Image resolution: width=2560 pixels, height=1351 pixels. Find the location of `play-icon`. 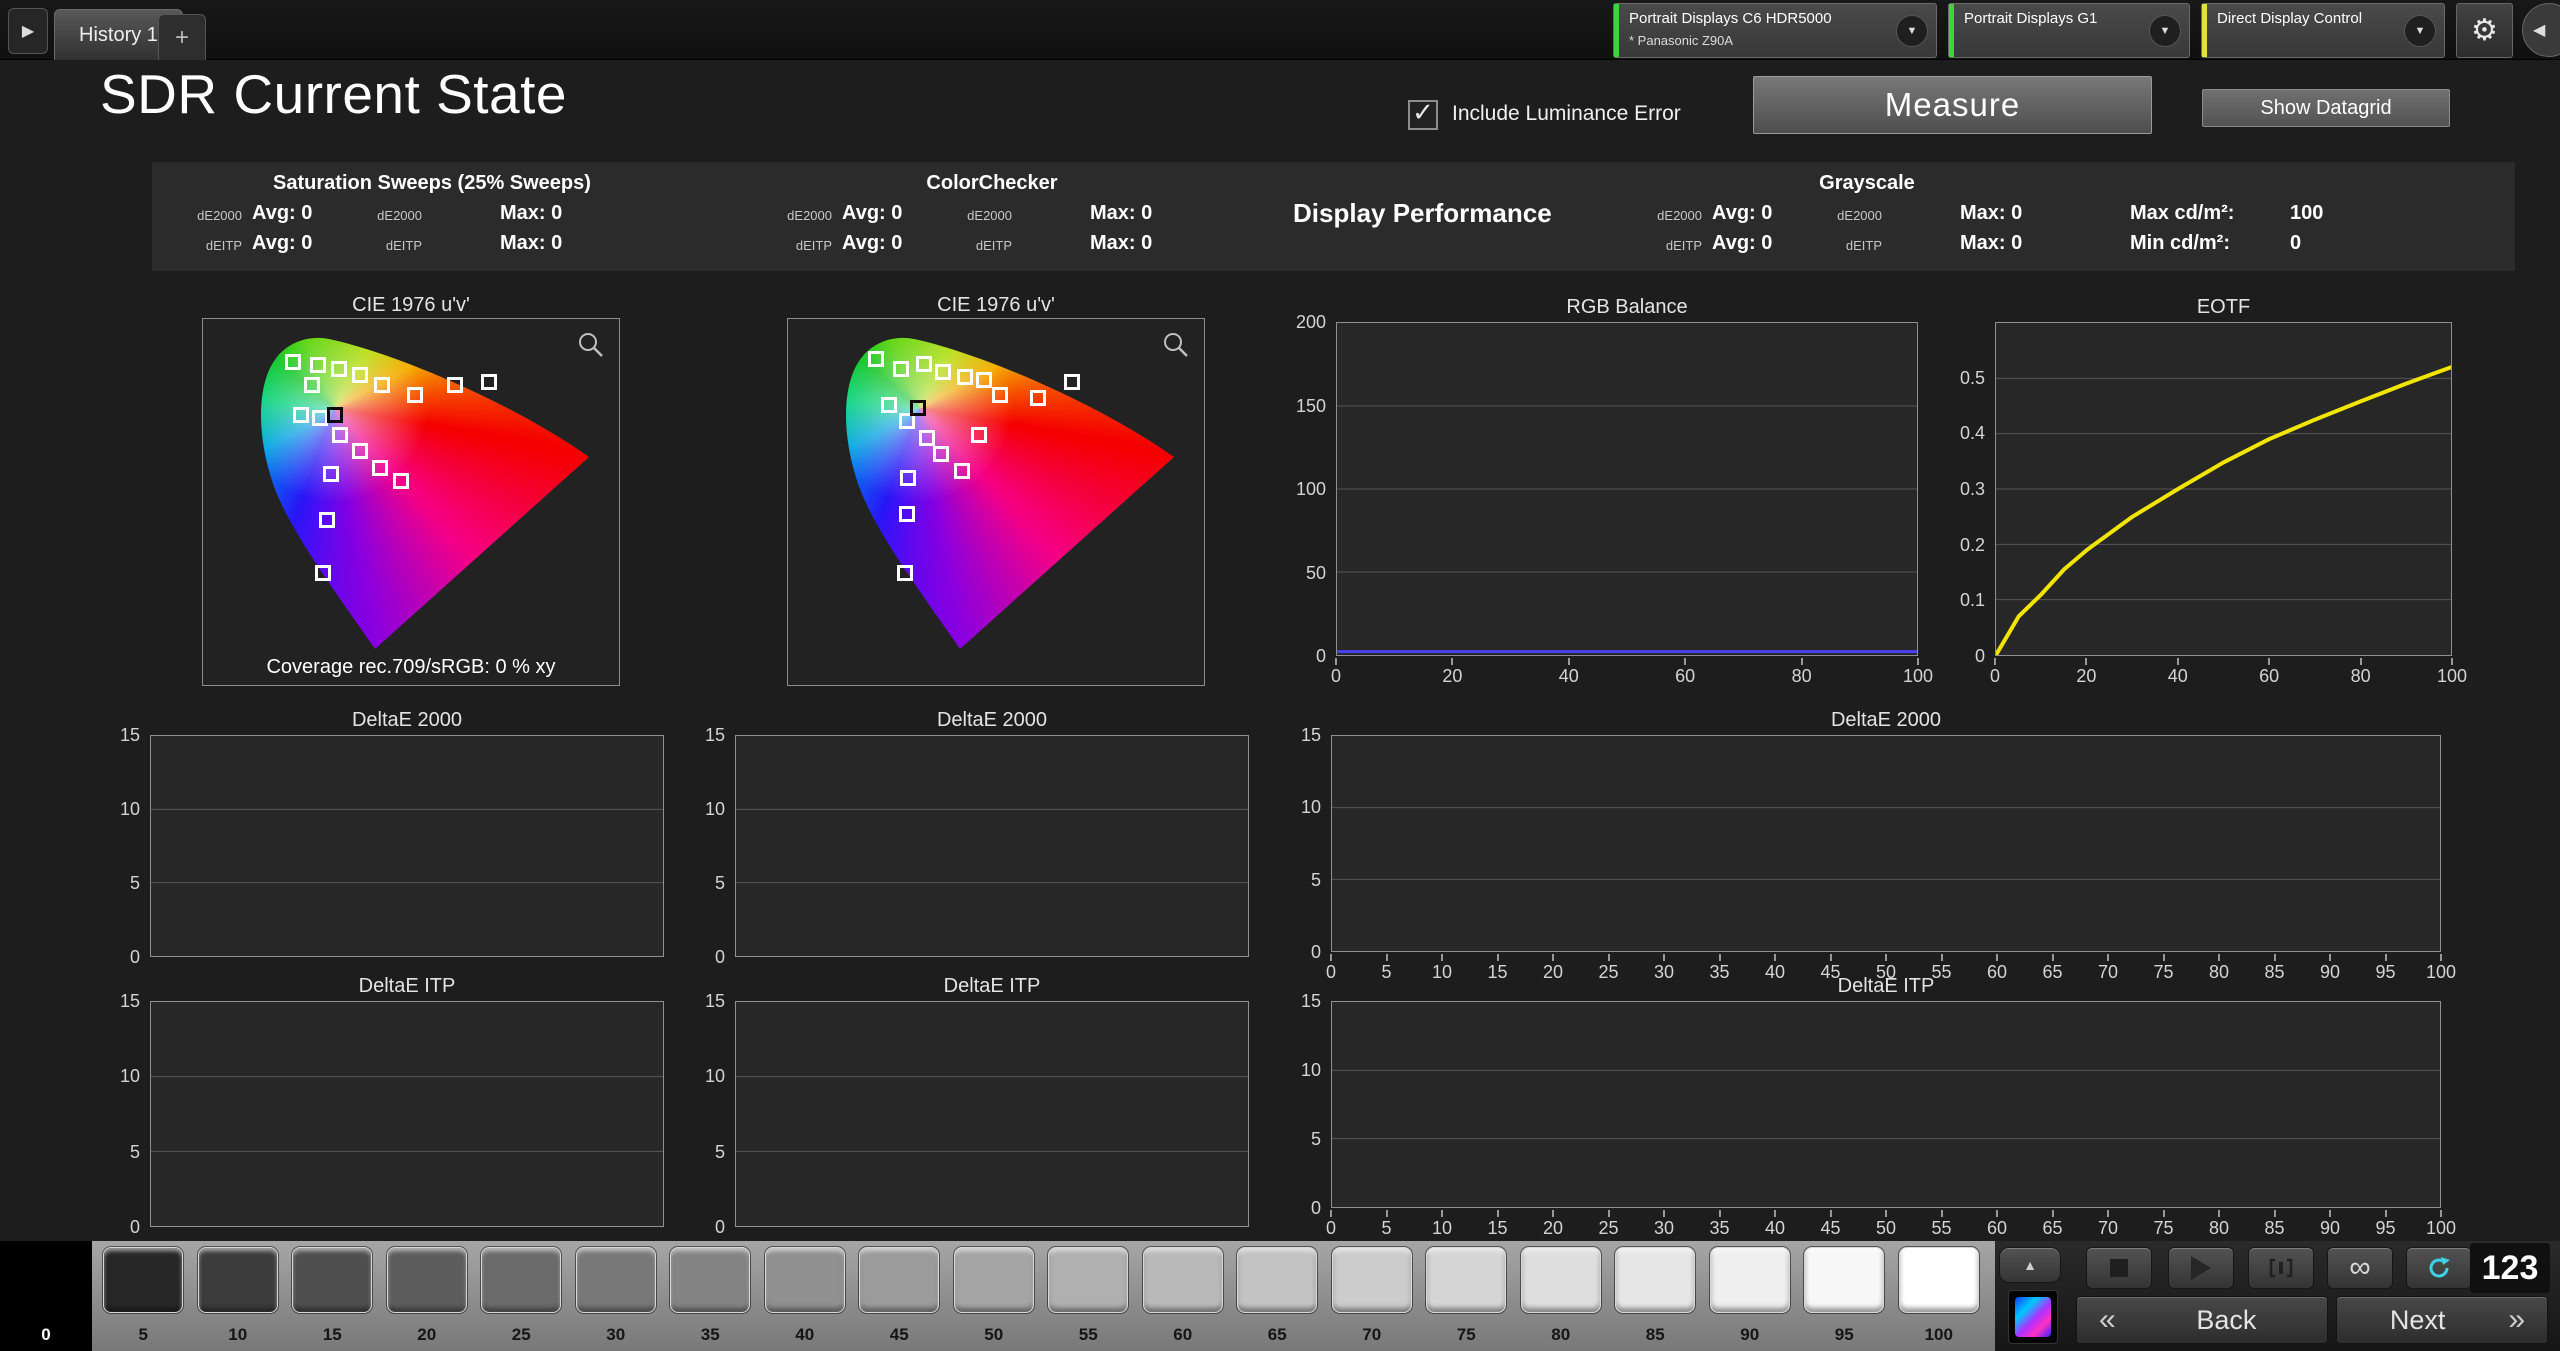

play-icon is located at coordinates (2201, 1268).